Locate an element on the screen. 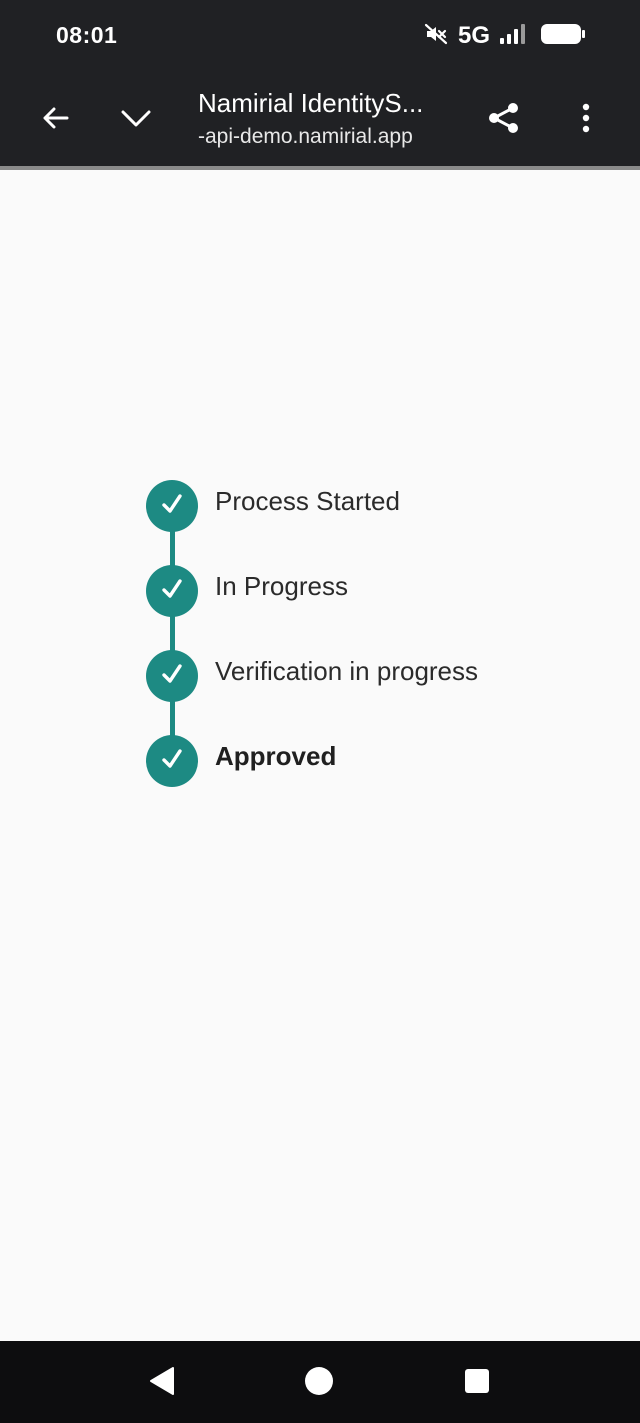  step-approved: Approved is located at coordinates (356, 777).